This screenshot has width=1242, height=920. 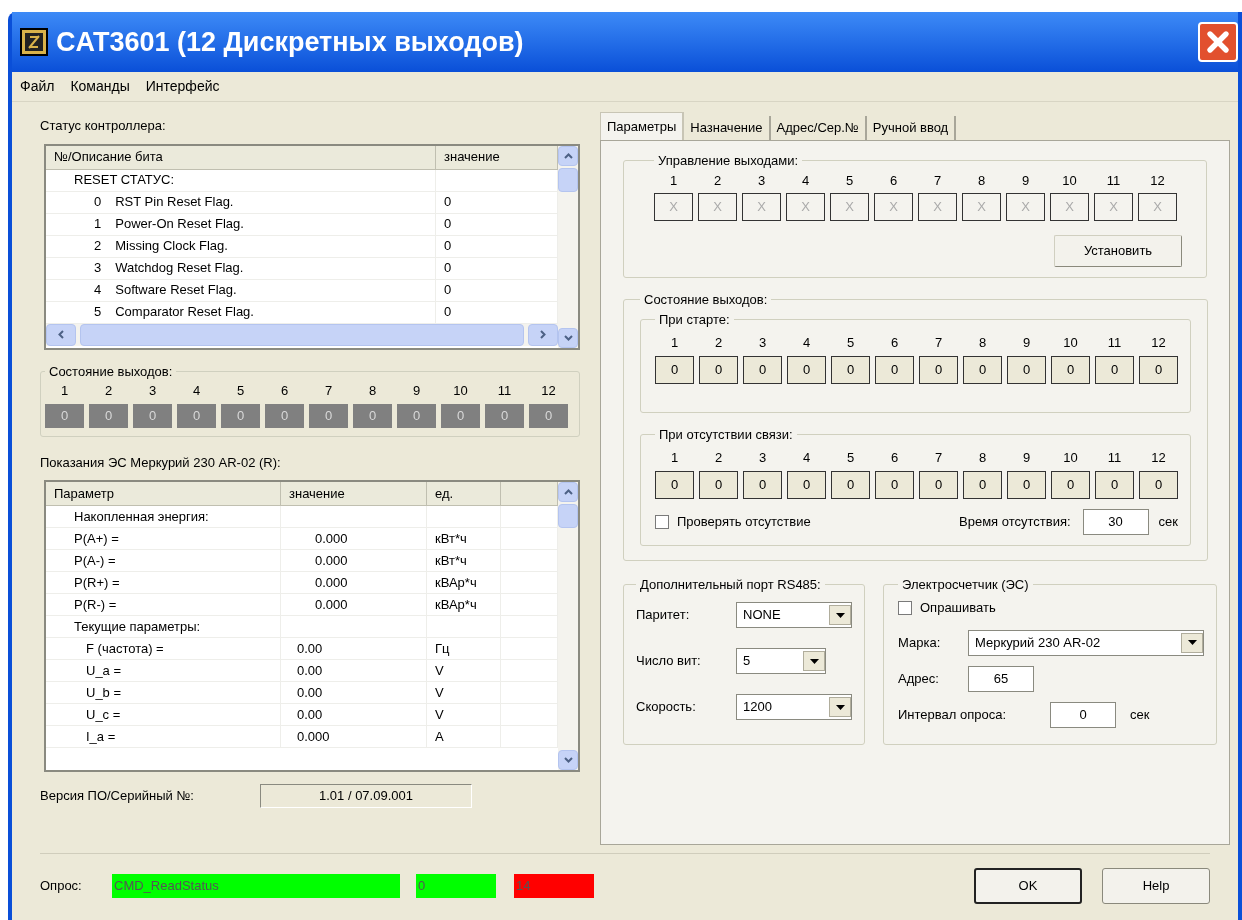 What do you see at coordinates (920, 642) in the screenshot?
I see `field-label: Марка:` at bounding box center [920, 642].